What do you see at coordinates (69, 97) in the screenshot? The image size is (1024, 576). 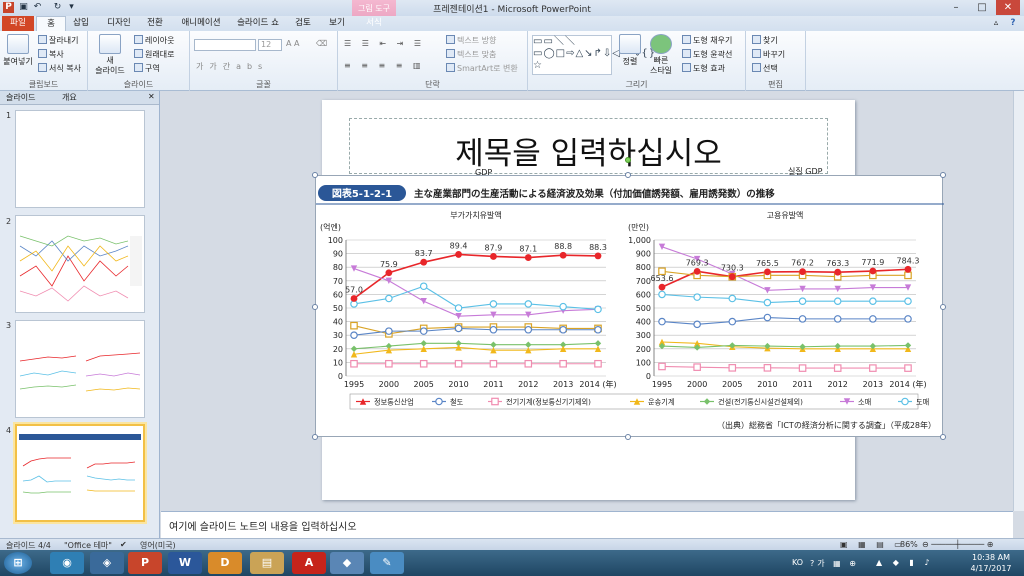 I see `tab-outline-pane: 개요` at bounding box center [69, 97].